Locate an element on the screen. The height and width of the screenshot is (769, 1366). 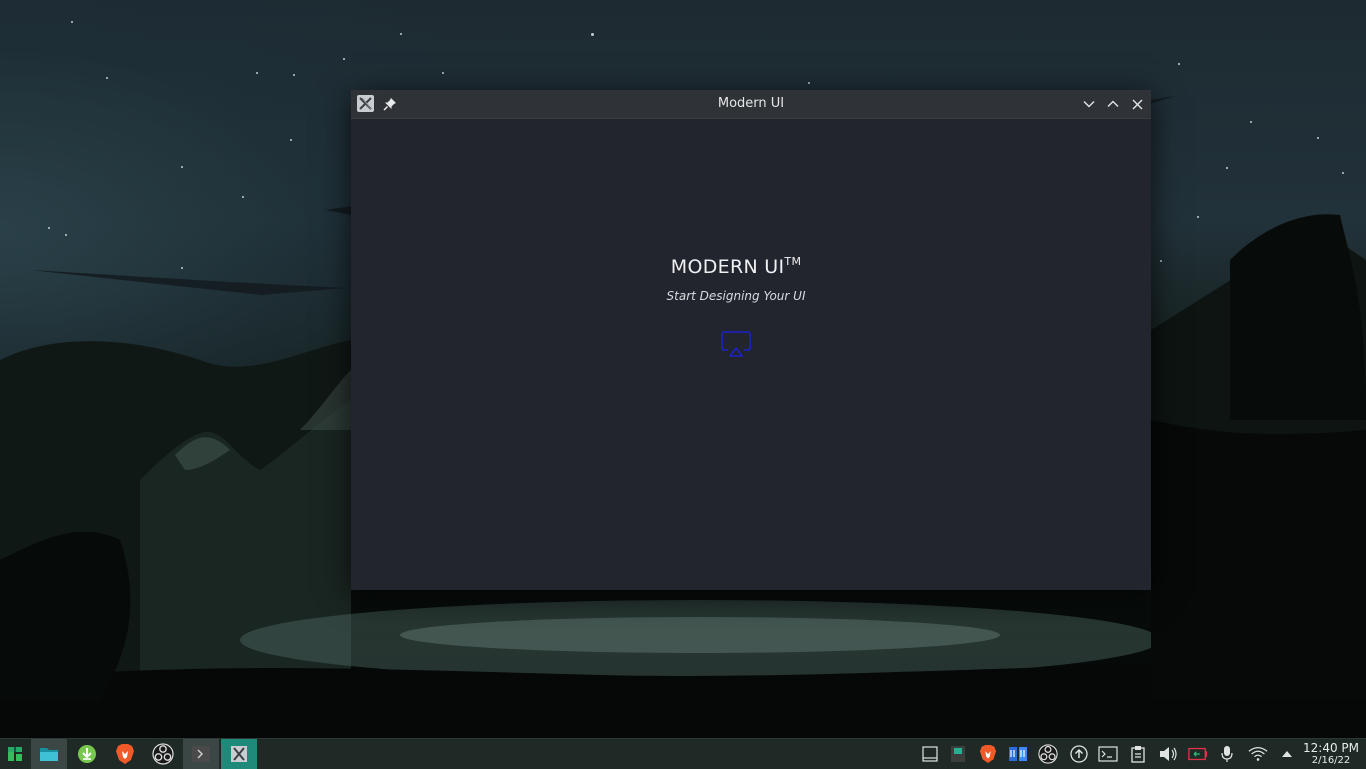
clock-time: 12:40 PM is located at coordinates (1331, 748).